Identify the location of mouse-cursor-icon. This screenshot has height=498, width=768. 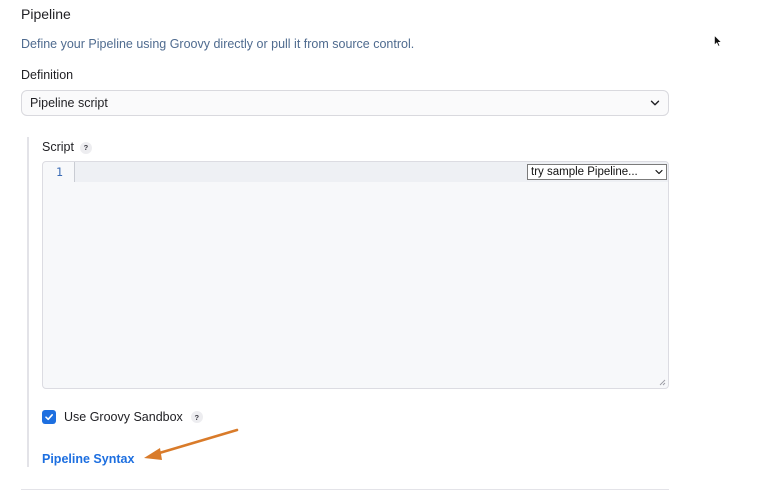
(718, 41).